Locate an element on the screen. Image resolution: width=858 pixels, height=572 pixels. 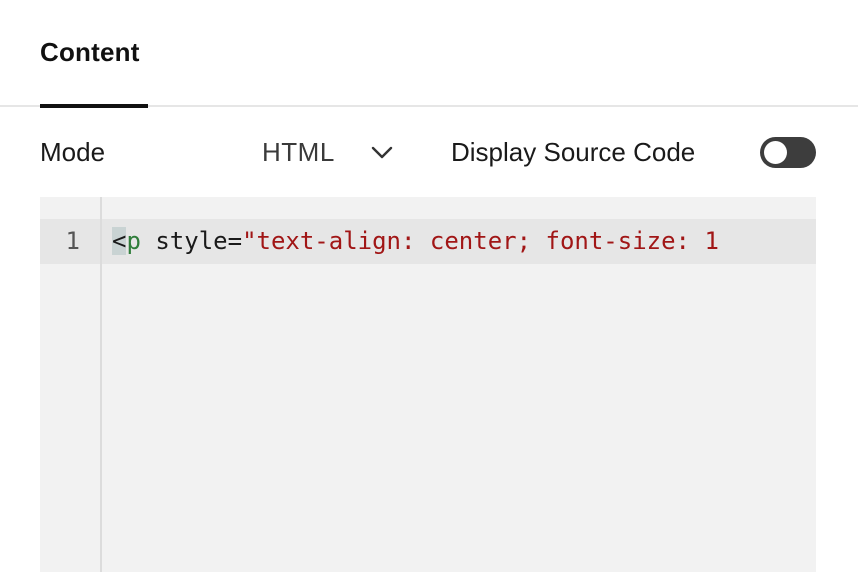
display-source-code-label: Display Source Code is located at coordinates (573, 152).